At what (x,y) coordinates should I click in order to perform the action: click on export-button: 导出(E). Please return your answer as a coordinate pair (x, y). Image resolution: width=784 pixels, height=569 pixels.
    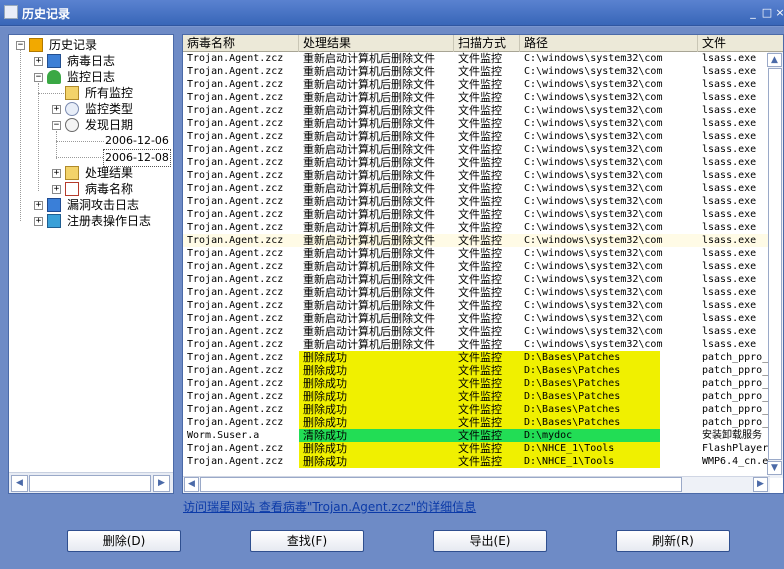
    Looking at the image, I should click on (490, 541).